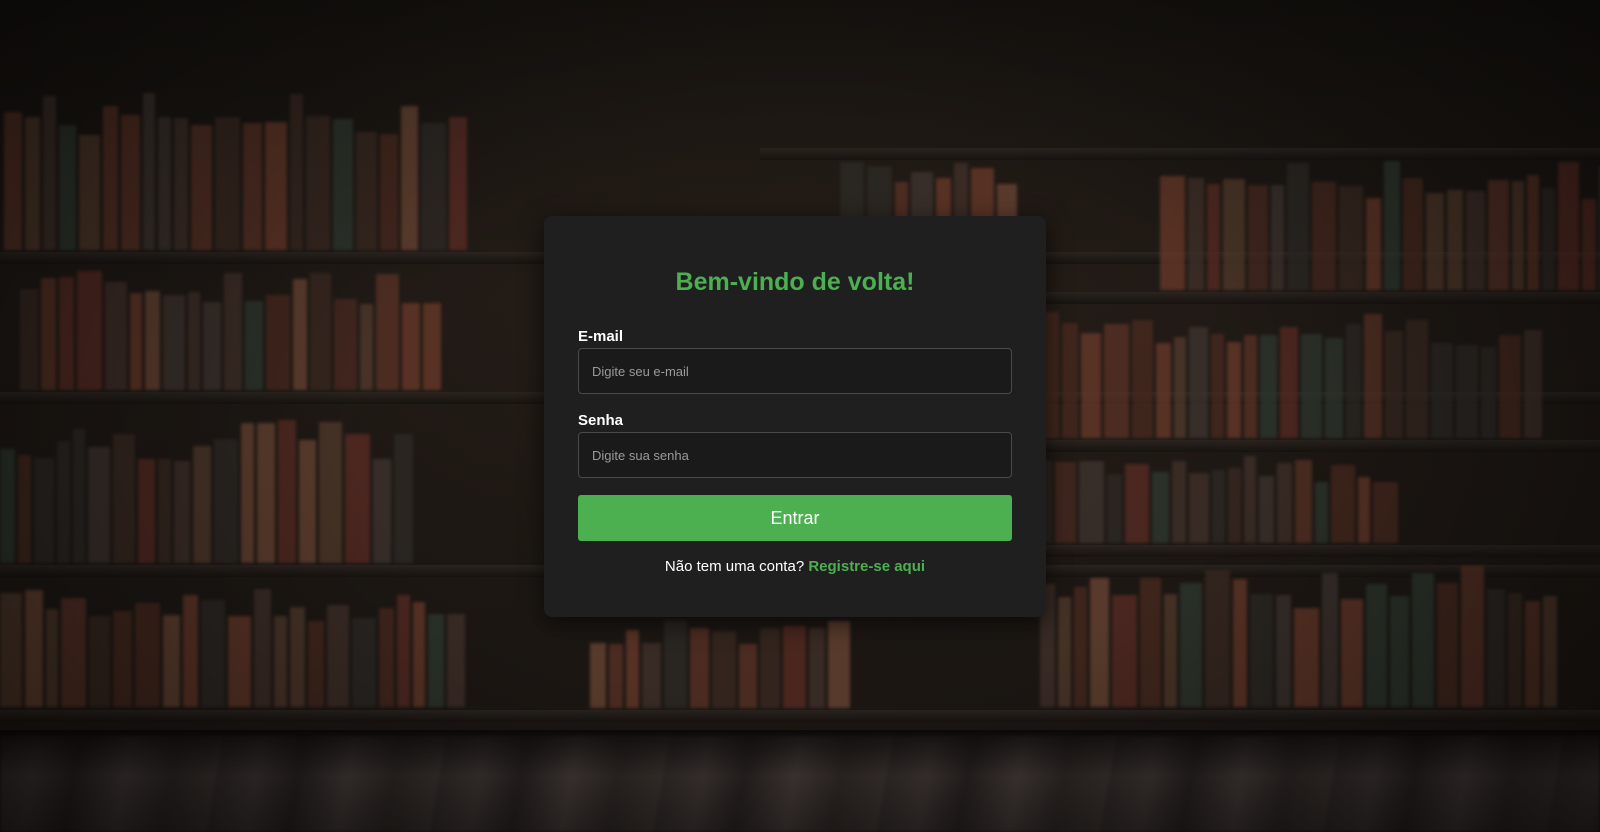  What do you see at coordinates (795, 455) in the screenshot?
I see `password-field` at bounding box center [795, 455].